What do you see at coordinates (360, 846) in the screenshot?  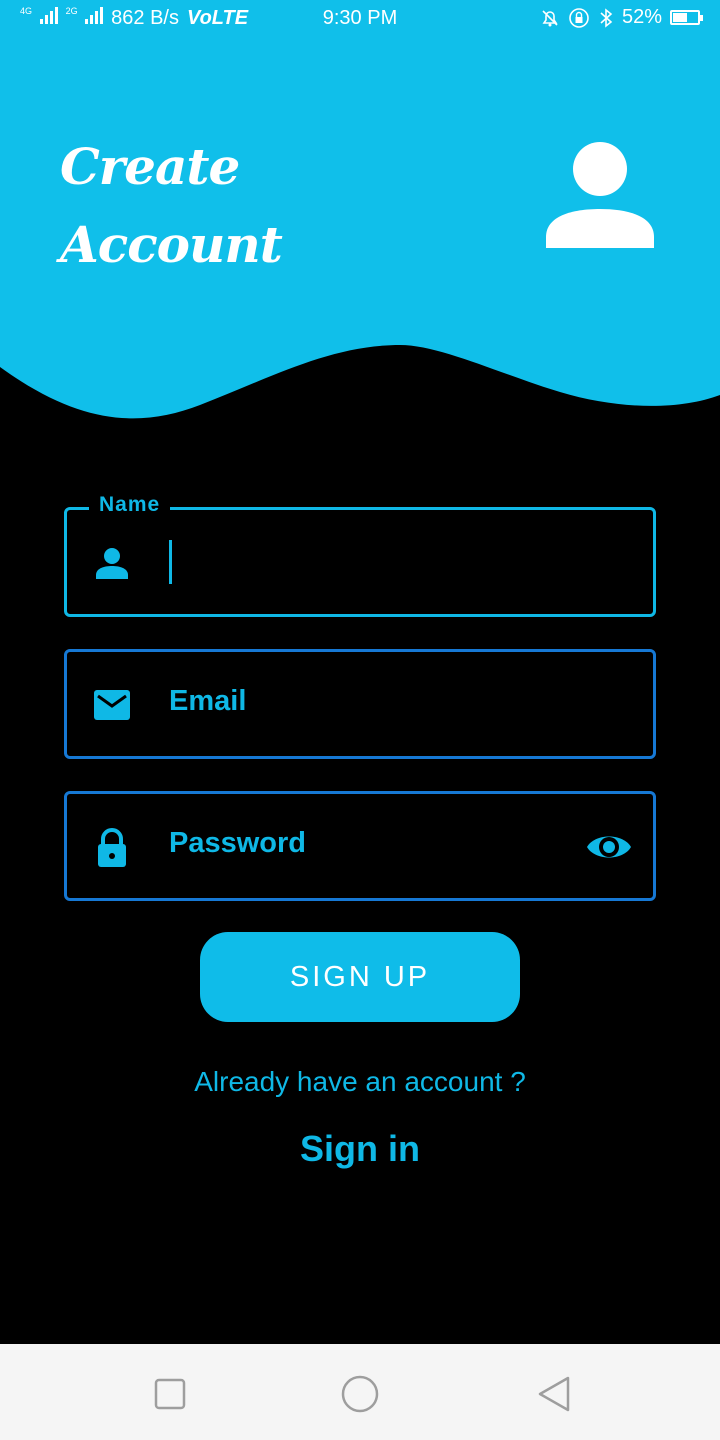 I see `password-field: Password` at bounding box center [360, 846].